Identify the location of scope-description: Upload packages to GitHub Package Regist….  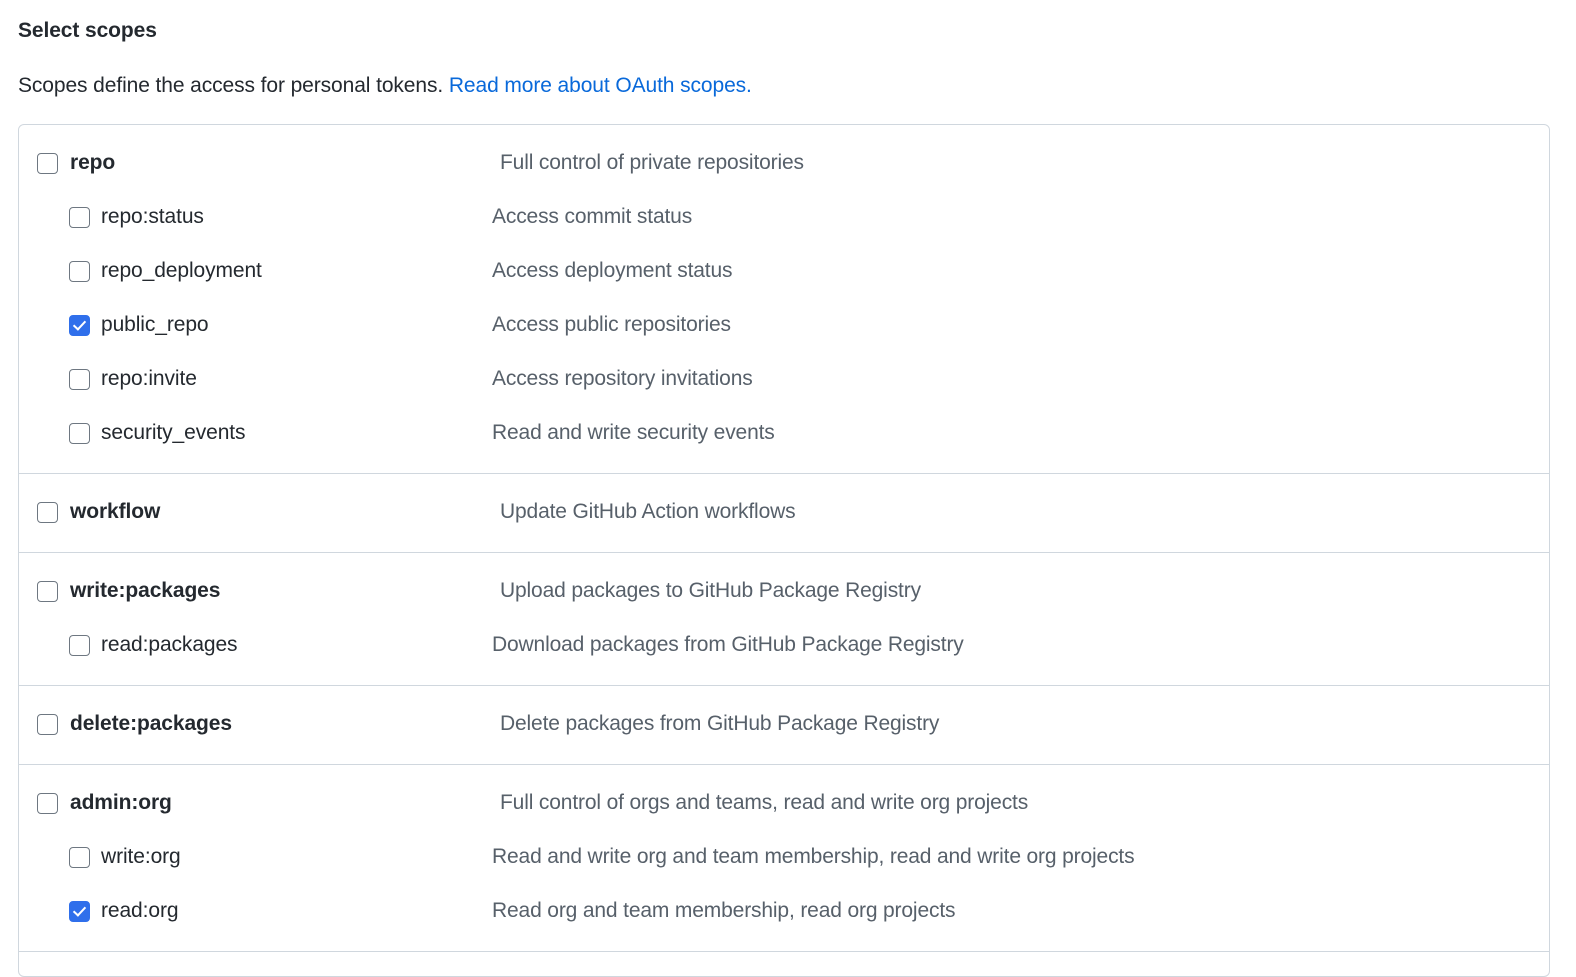
(710, 590).